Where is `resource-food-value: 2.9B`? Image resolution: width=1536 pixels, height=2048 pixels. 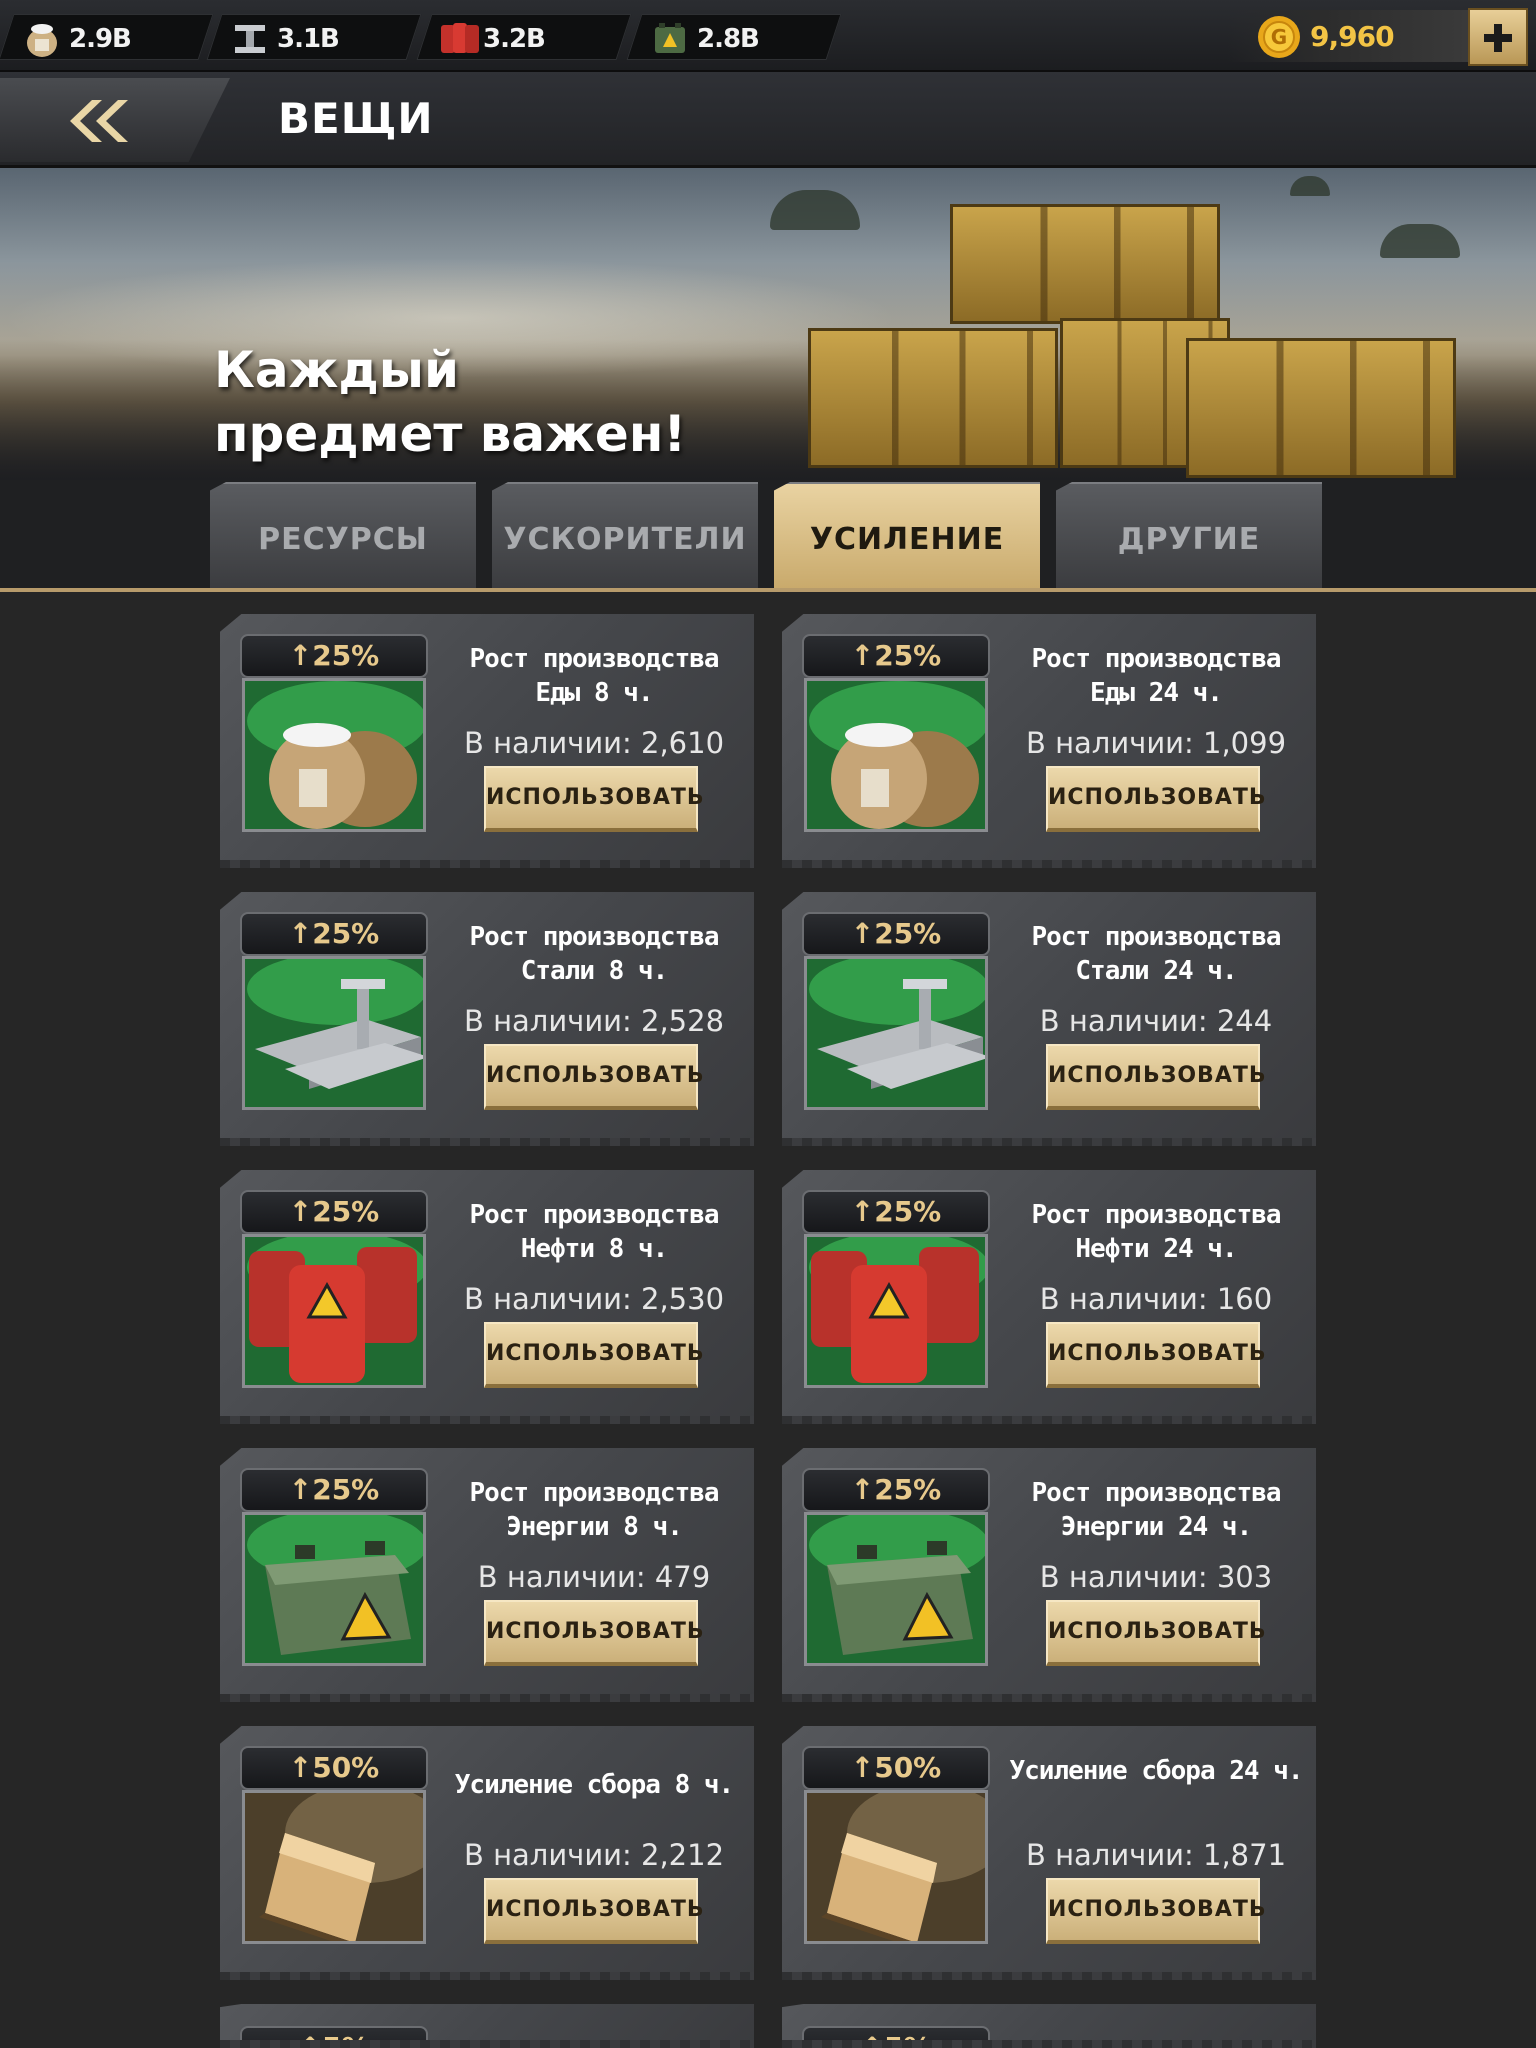 resource-food-value: 2.9B is located at coordinates (100, 39).